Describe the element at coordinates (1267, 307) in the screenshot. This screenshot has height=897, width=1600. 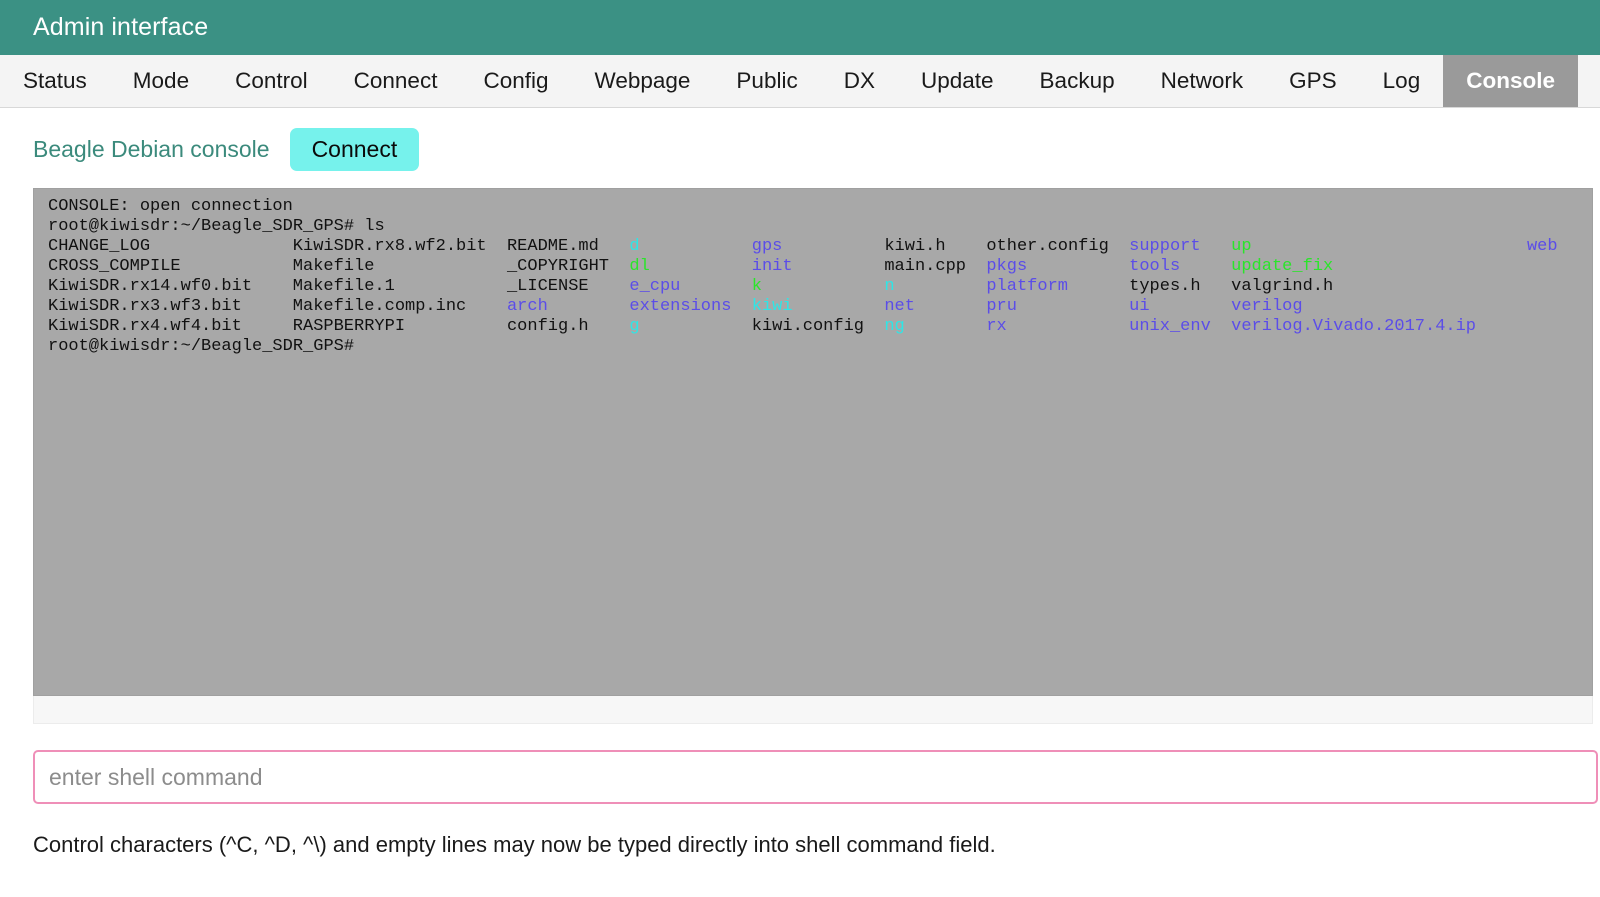
I see `terminal-entry: verilog` at that location.